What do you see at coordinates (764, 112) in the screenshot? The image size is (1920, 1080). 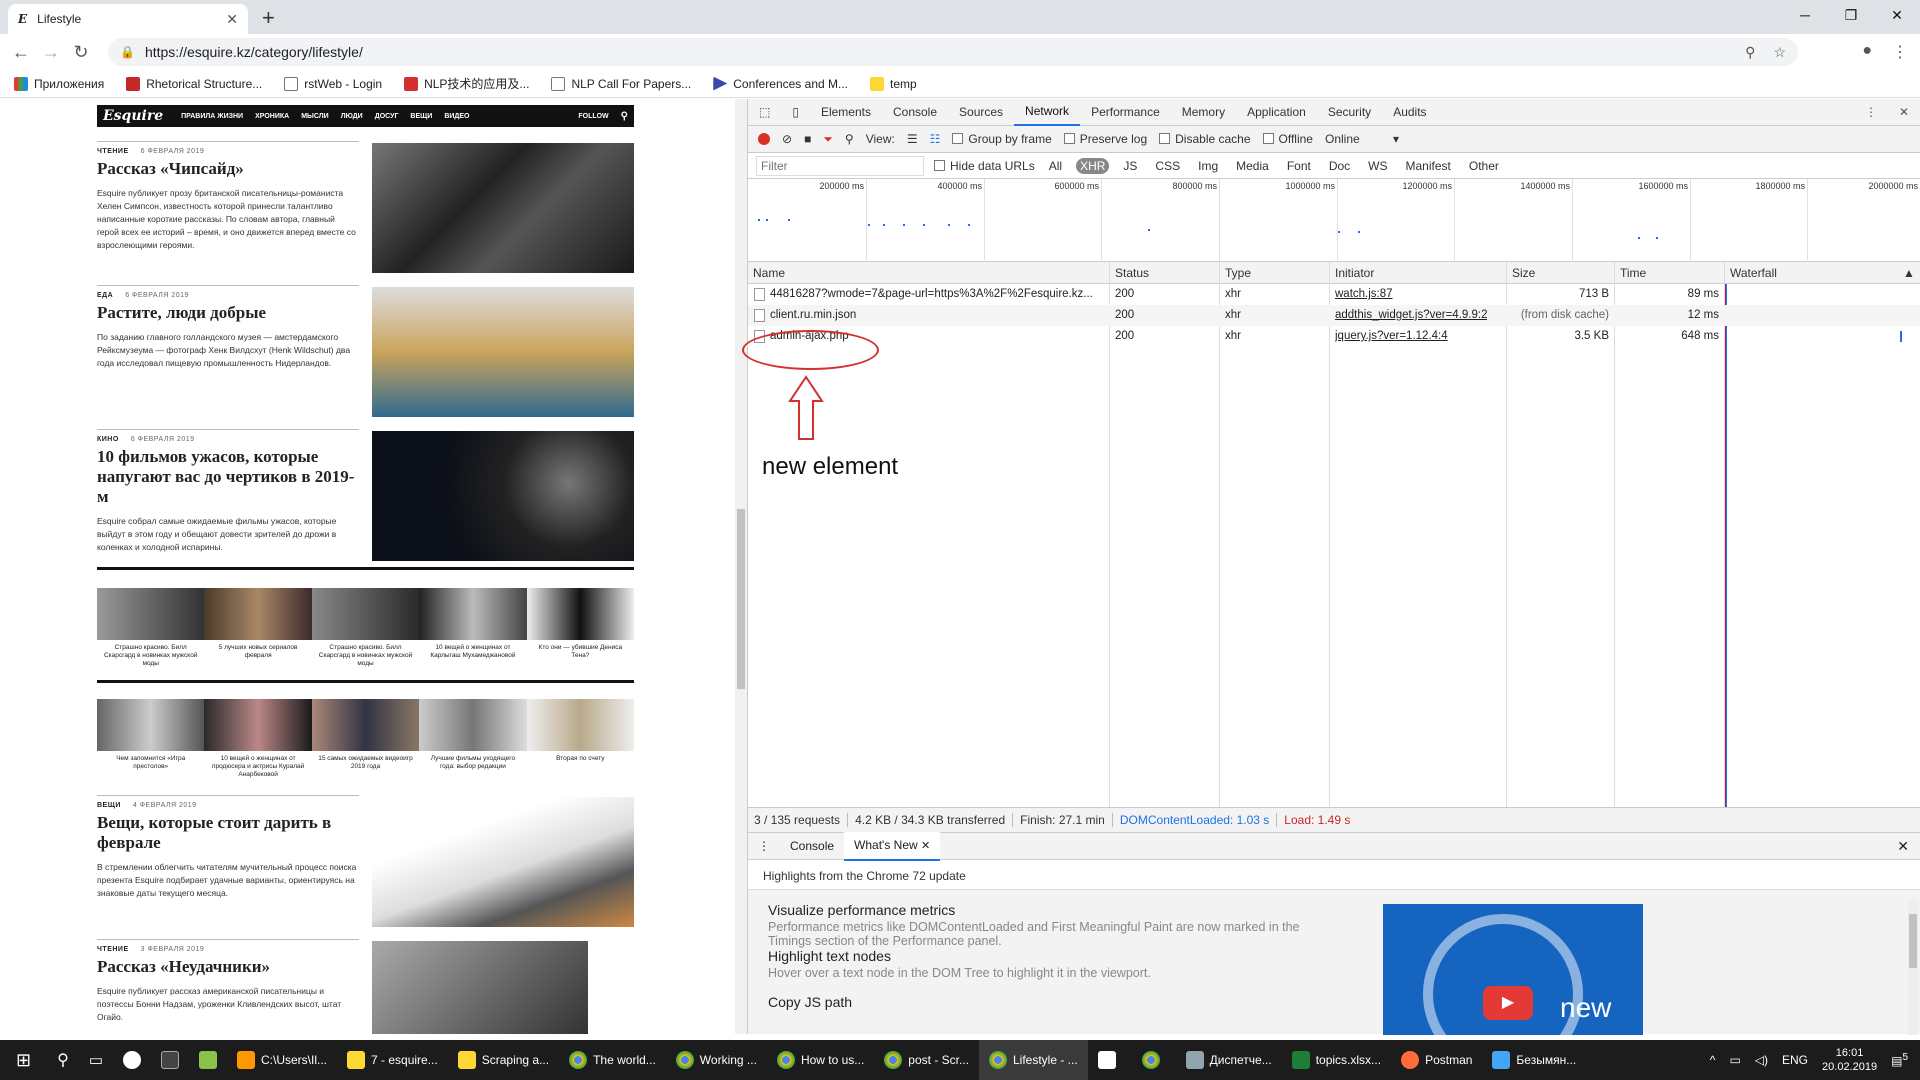 I see `inspect-element-icon: ⬚` at bounding box center [764, 112].